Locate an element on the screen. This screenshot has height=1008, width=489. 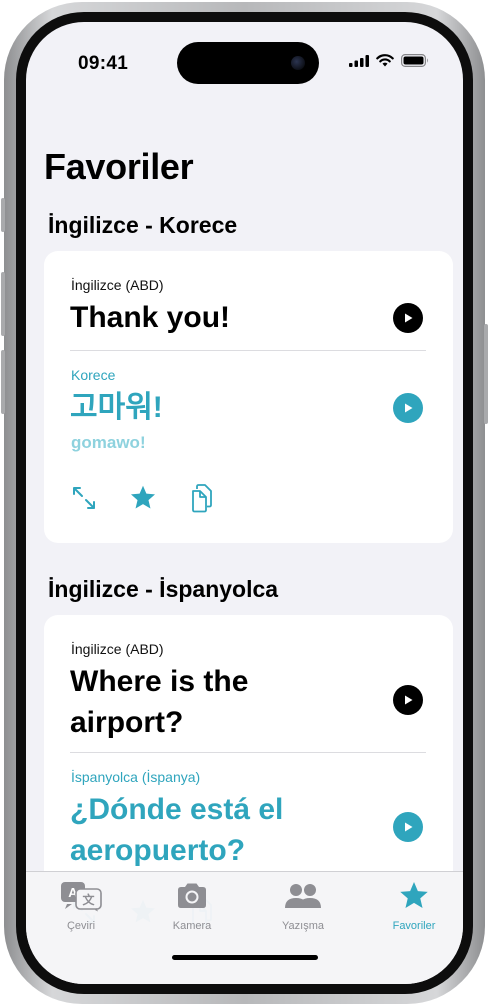
tab-favorites: Favoriler is located at coordinates (414, 906).